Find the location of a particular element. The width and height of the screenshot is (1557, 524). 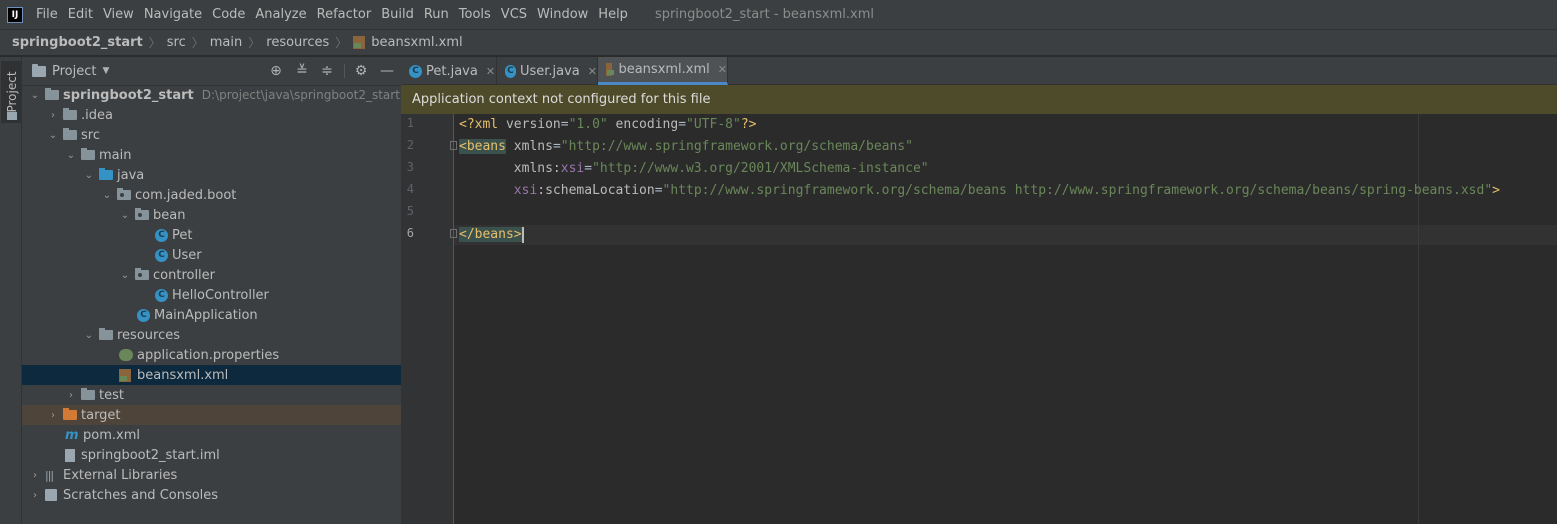

tree-item-scratches: › Scratches and Consoles is located at coordinates (215, 495).